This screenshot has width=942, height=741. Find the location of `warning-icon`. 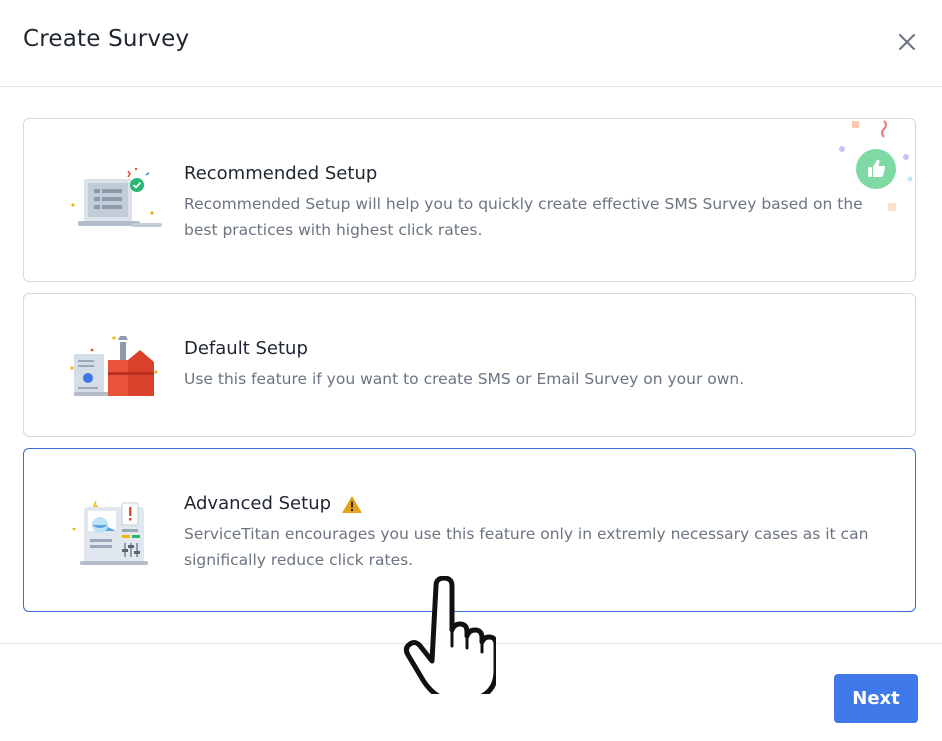

warning-icon is located at coordinates (352, 504).